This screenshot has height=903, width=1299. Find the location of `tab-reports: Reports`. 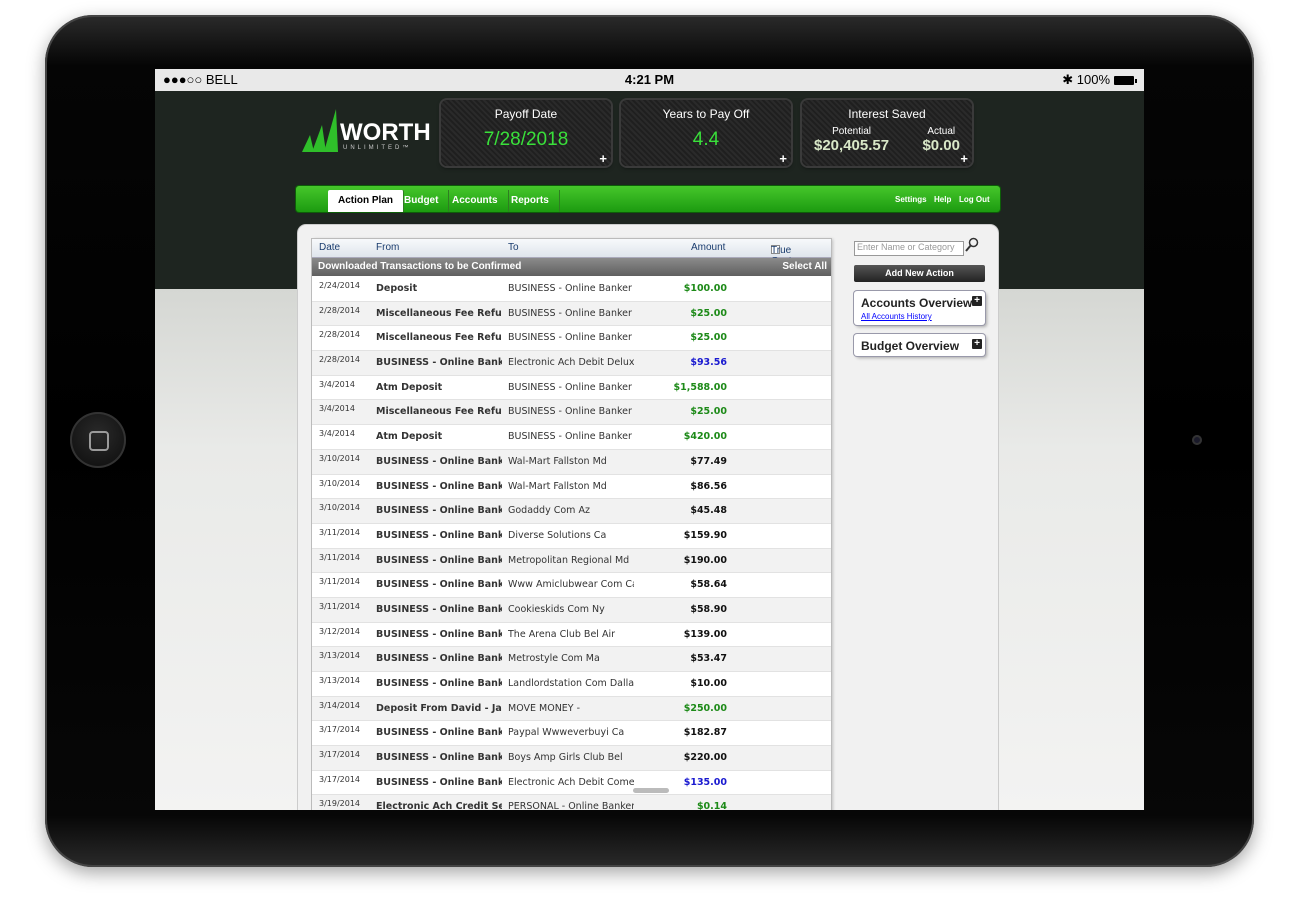

tab-reports: Reports is located at coordinates (530, 201).